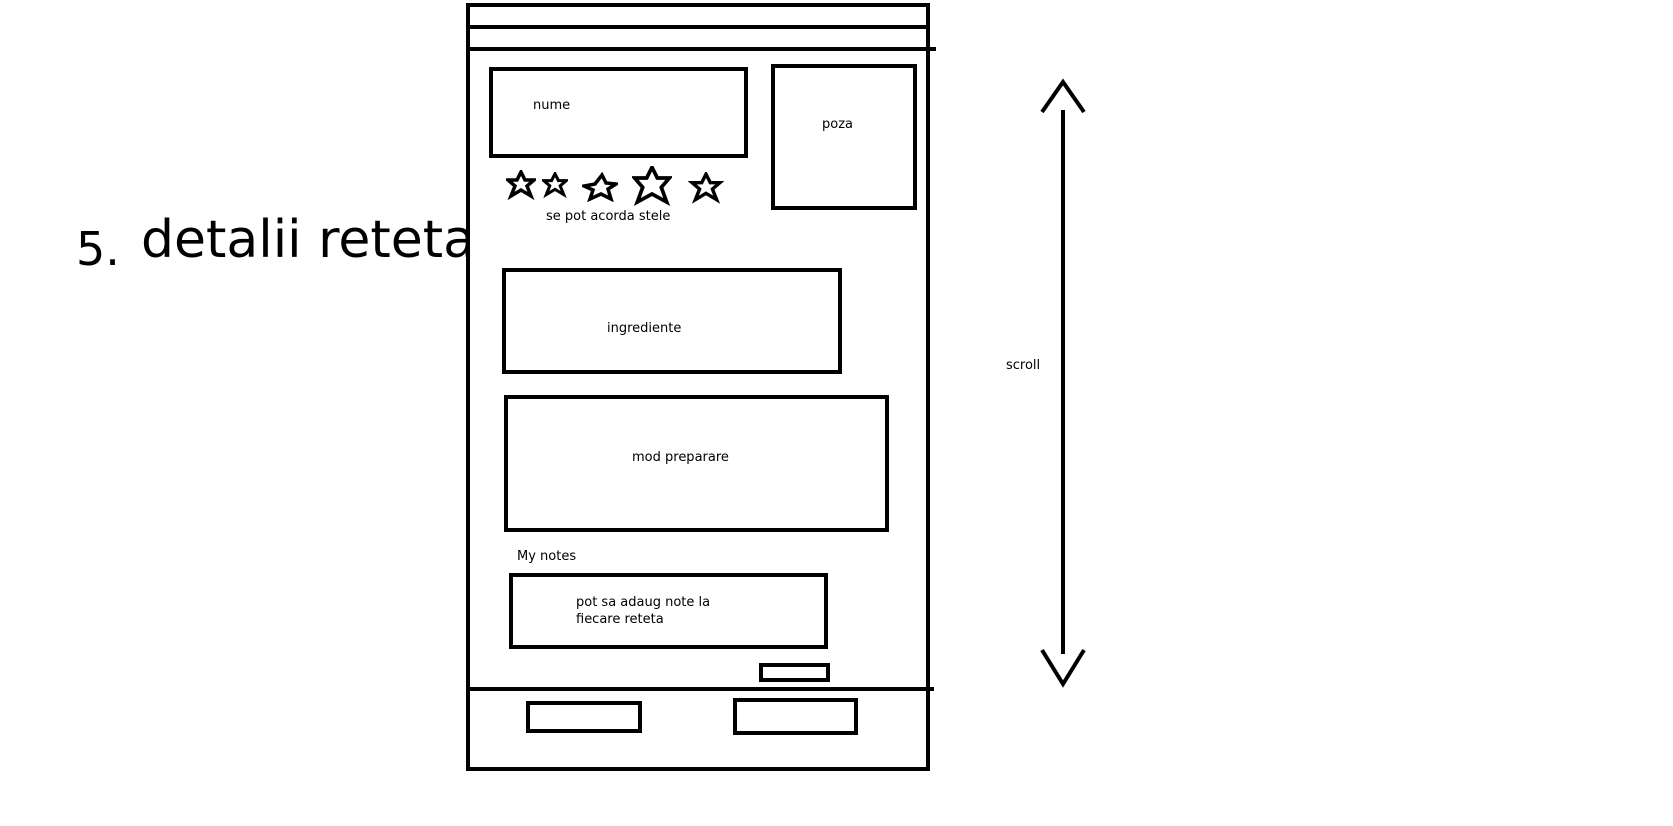 This screenshot has height=826, width=1673. What do you see at coordinates (1063, 96) in the screenshot?
I see `arrow-up-icon` at bounding box center [1063, 96].